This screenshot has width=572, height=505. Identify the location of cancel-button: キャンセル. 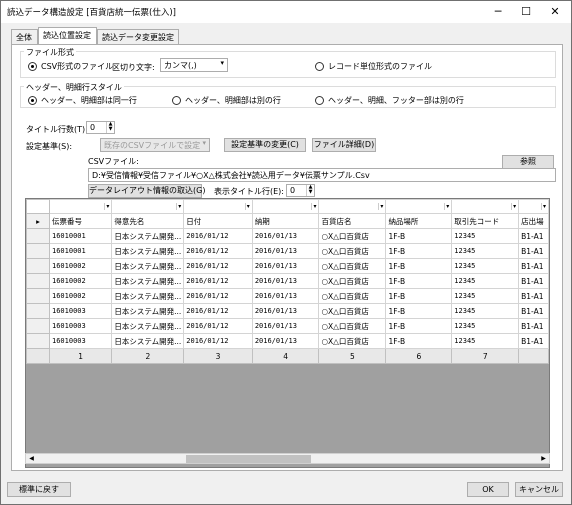
(539, 489).